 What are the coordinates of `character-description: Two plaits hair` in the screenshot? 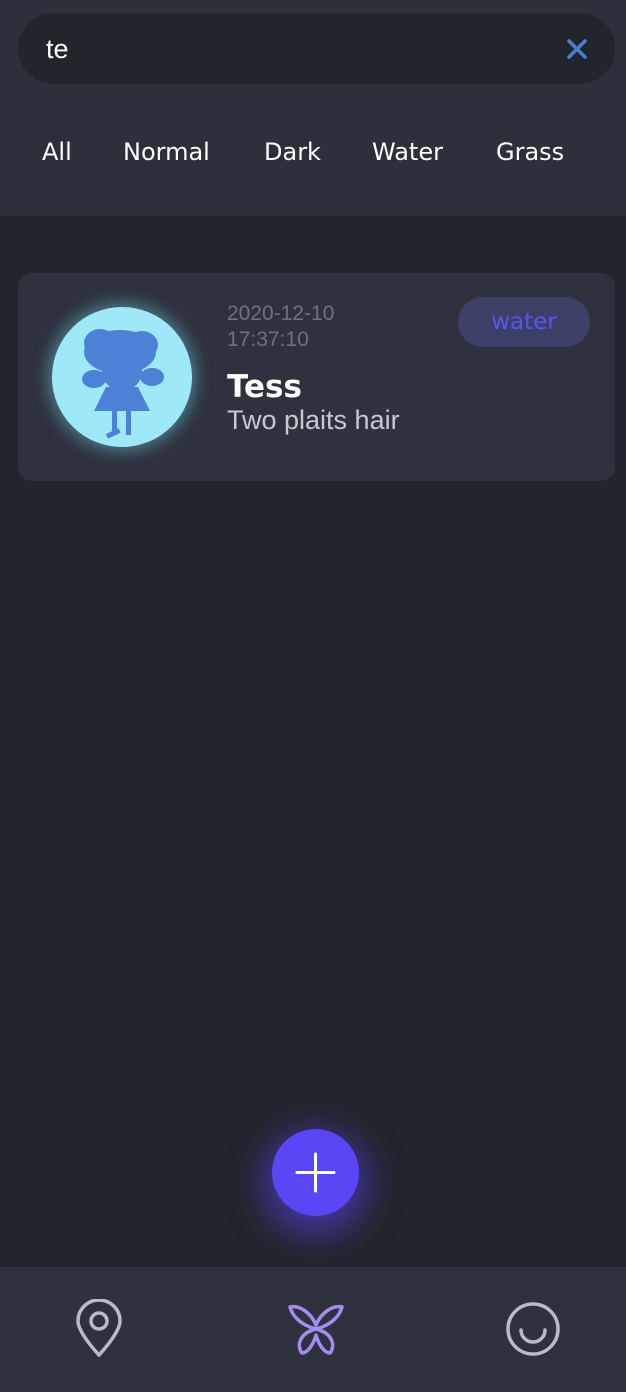 It's located at (313, 420).